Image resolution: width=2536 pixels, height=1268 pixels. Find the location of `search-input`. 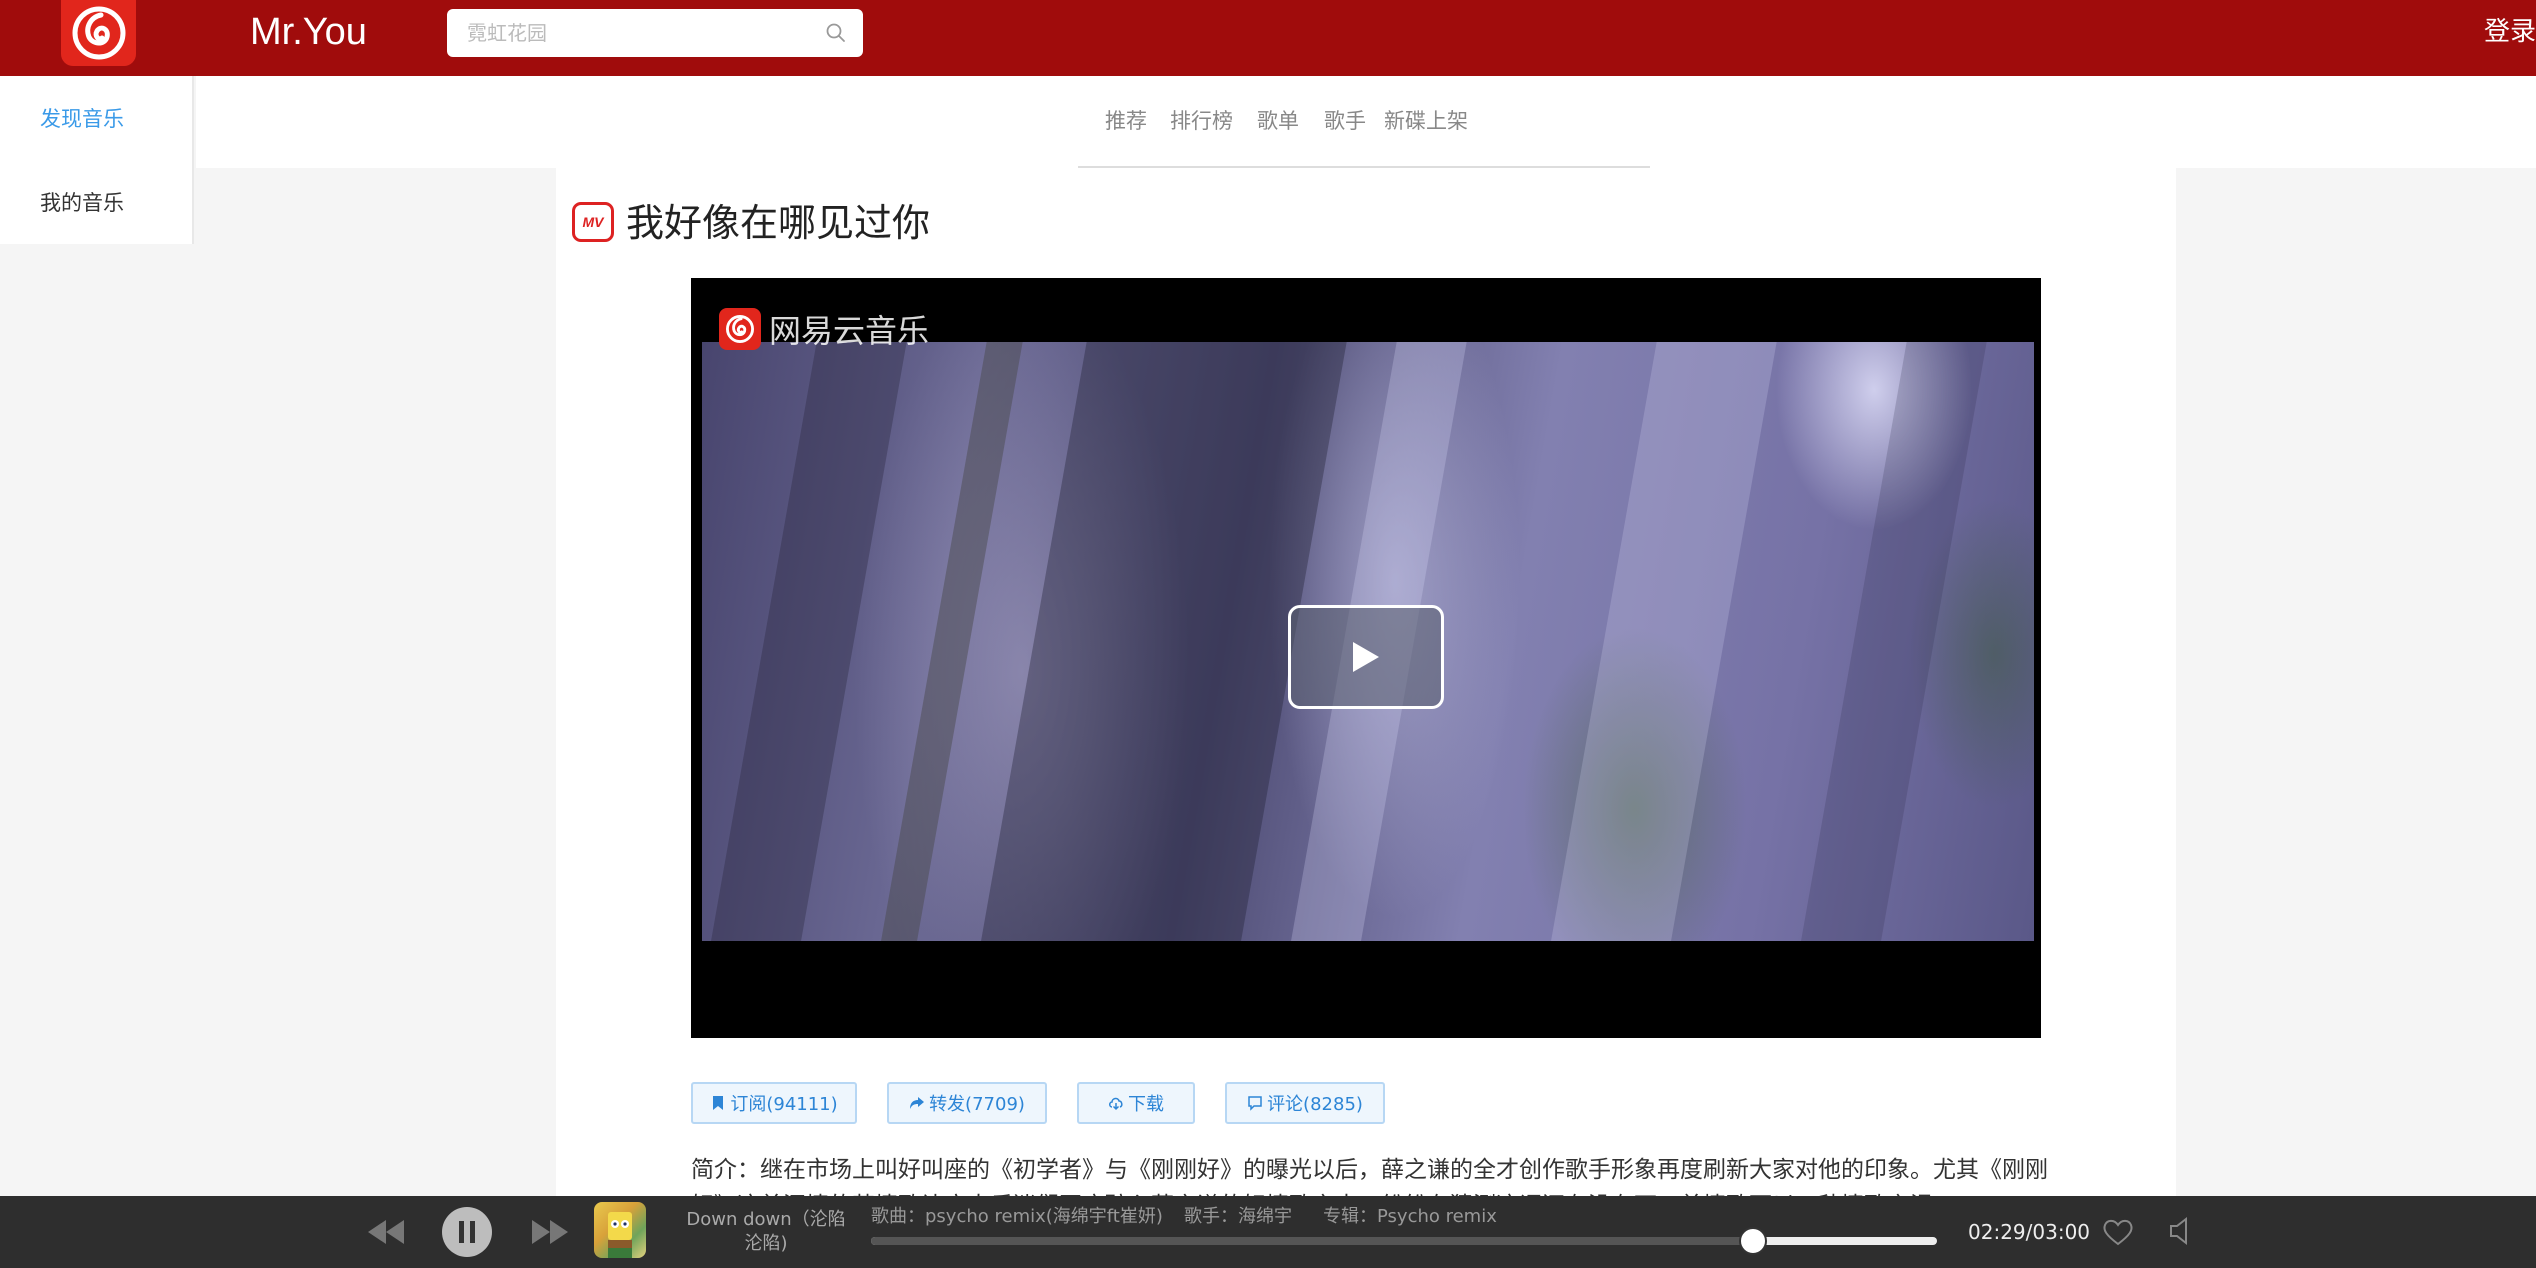

search-input is located at coordinates (637, 33).